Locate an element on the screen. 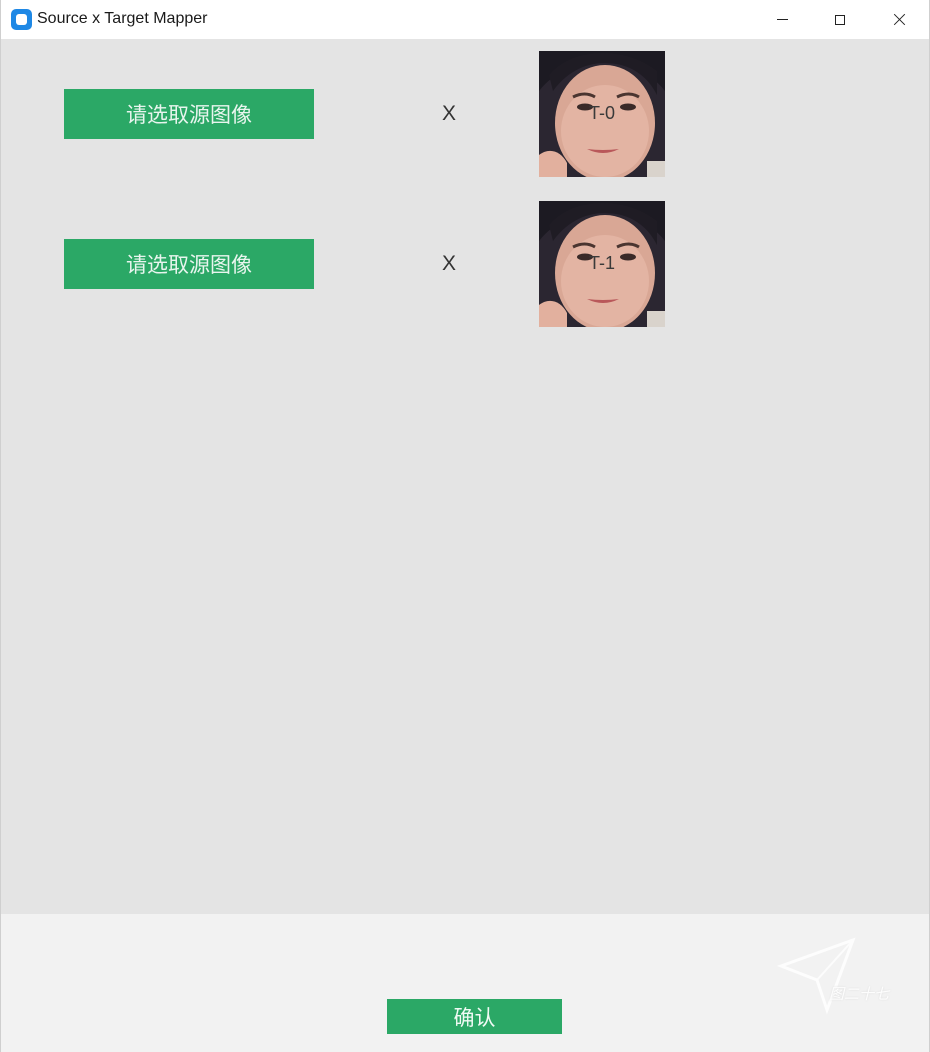 The height and width of the screenshot is (1052, 930). paper-plane-watermark-icon is located at coordinates (816, 976).